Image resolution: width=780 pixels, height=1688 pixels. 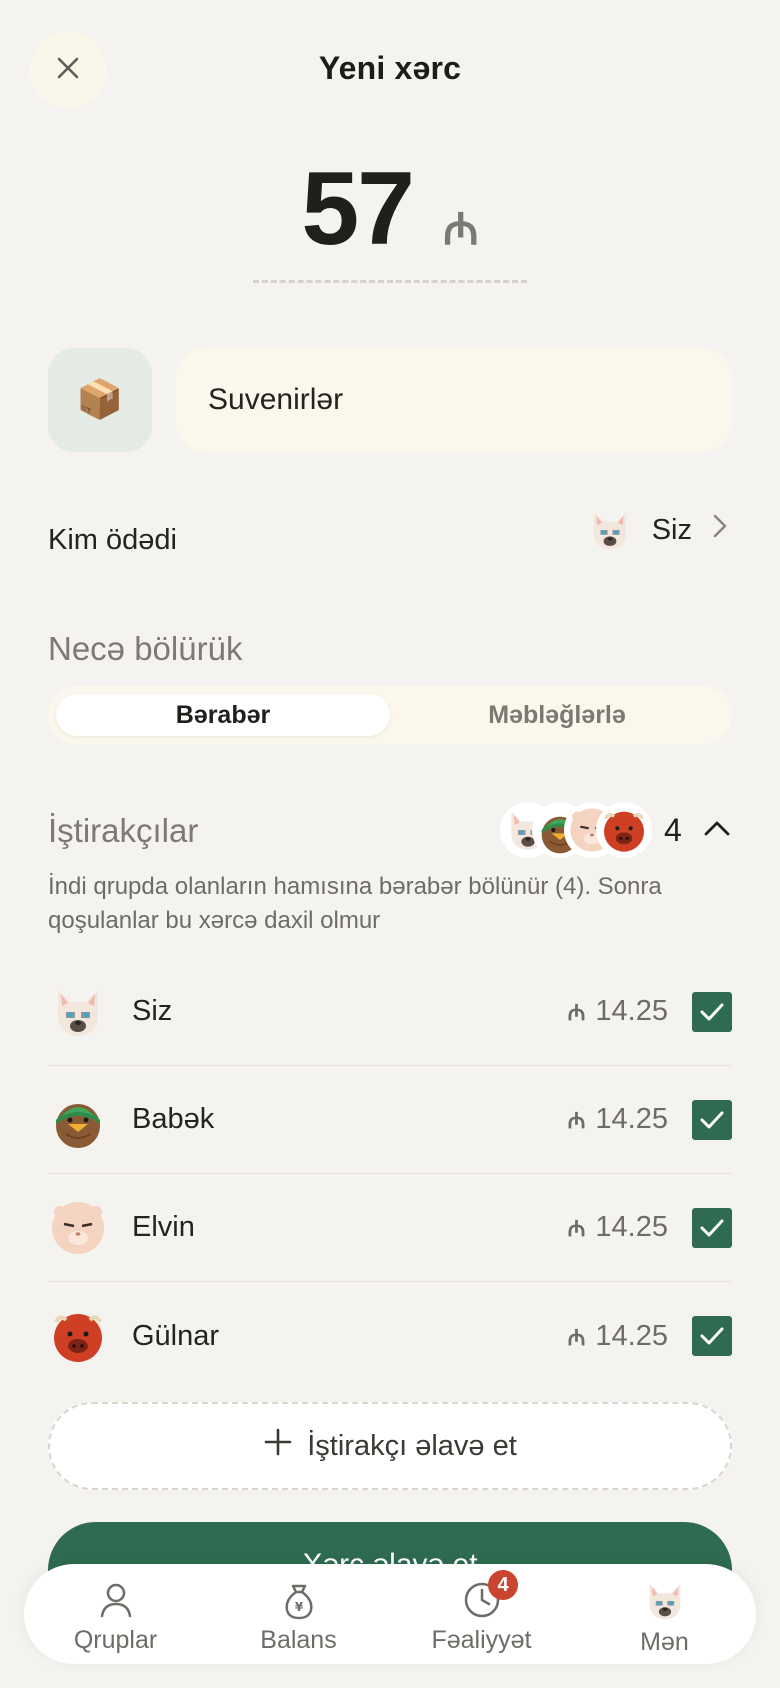 I want to click on tab-bar: Qruplar ¥ Balans 4 Fəaliyyət Mən, so click(x=390, y=1614).